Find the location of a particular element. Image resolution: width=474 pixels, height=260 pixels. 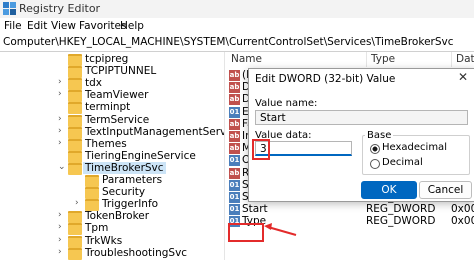

column-header-name: Name is located at coordinates (297, 59).